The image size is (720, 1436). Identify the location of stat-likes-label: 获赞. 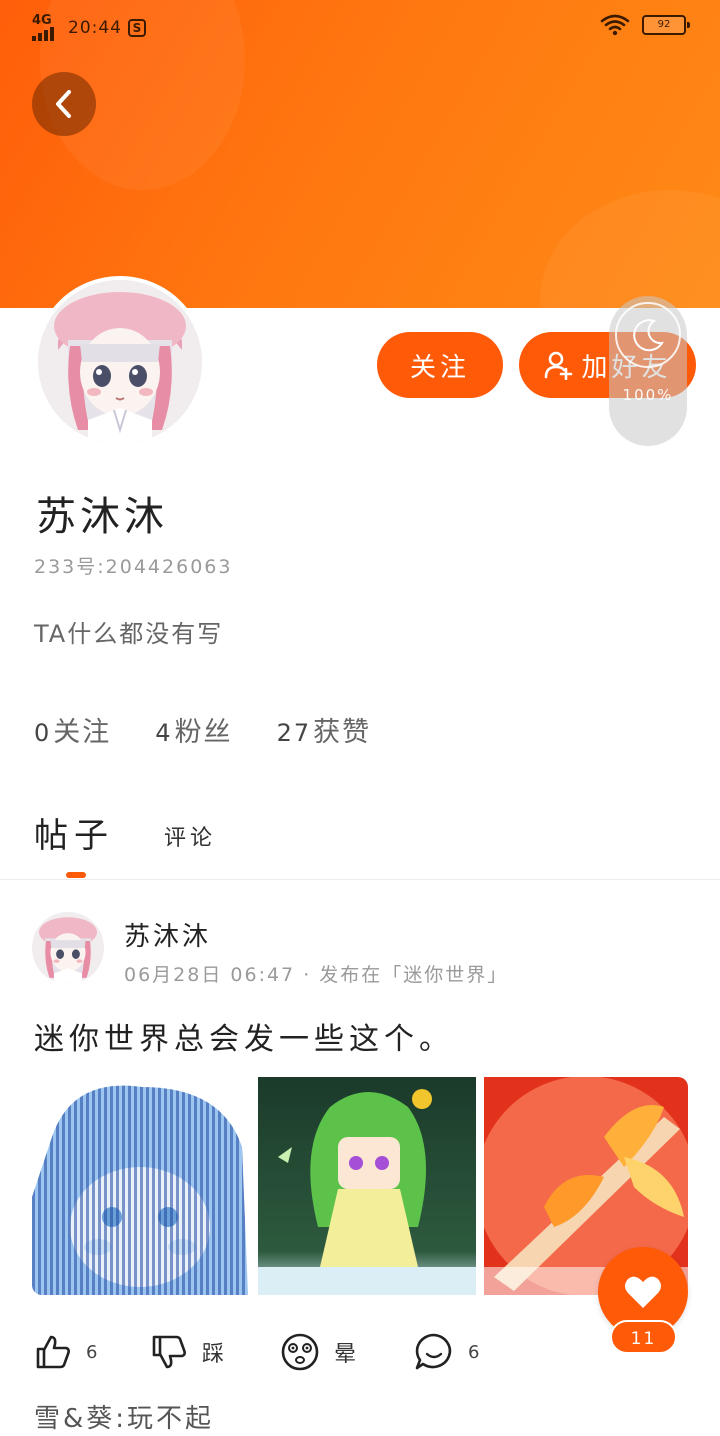
(342, 732).